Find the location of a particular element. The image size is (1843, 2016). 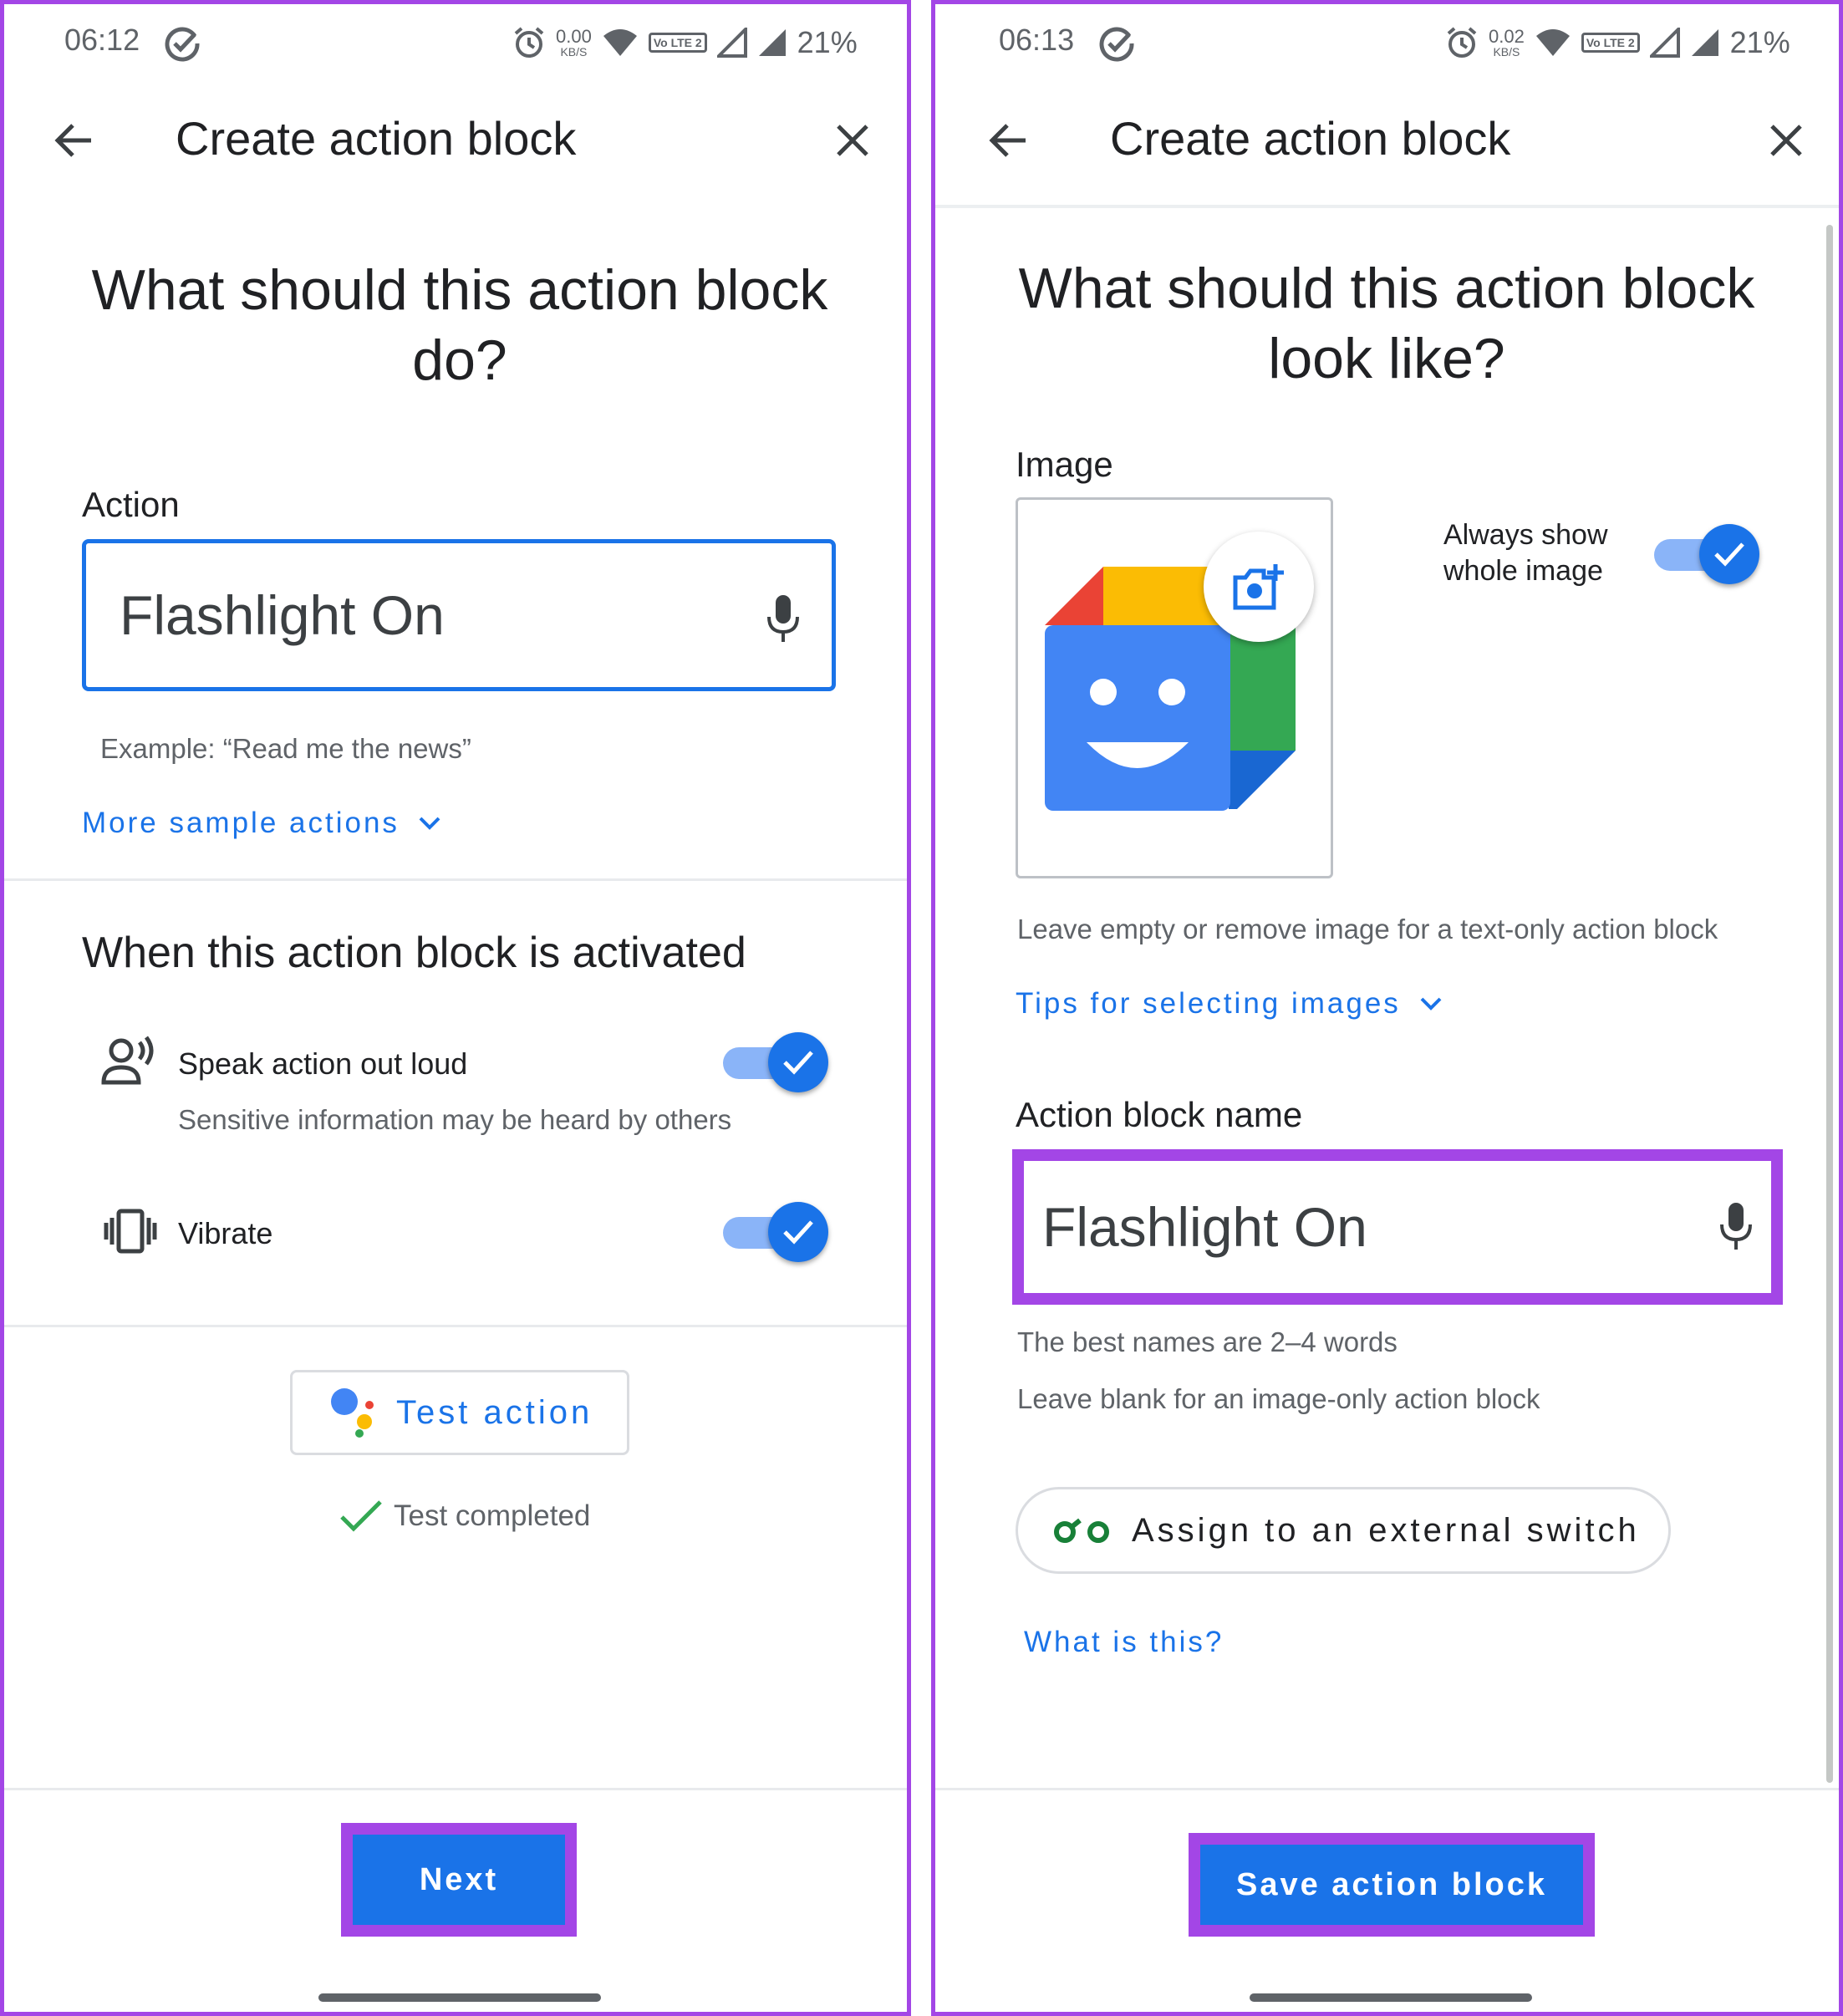

more-sample-actions-link: More sample actions is located at coordinates (261, 823).